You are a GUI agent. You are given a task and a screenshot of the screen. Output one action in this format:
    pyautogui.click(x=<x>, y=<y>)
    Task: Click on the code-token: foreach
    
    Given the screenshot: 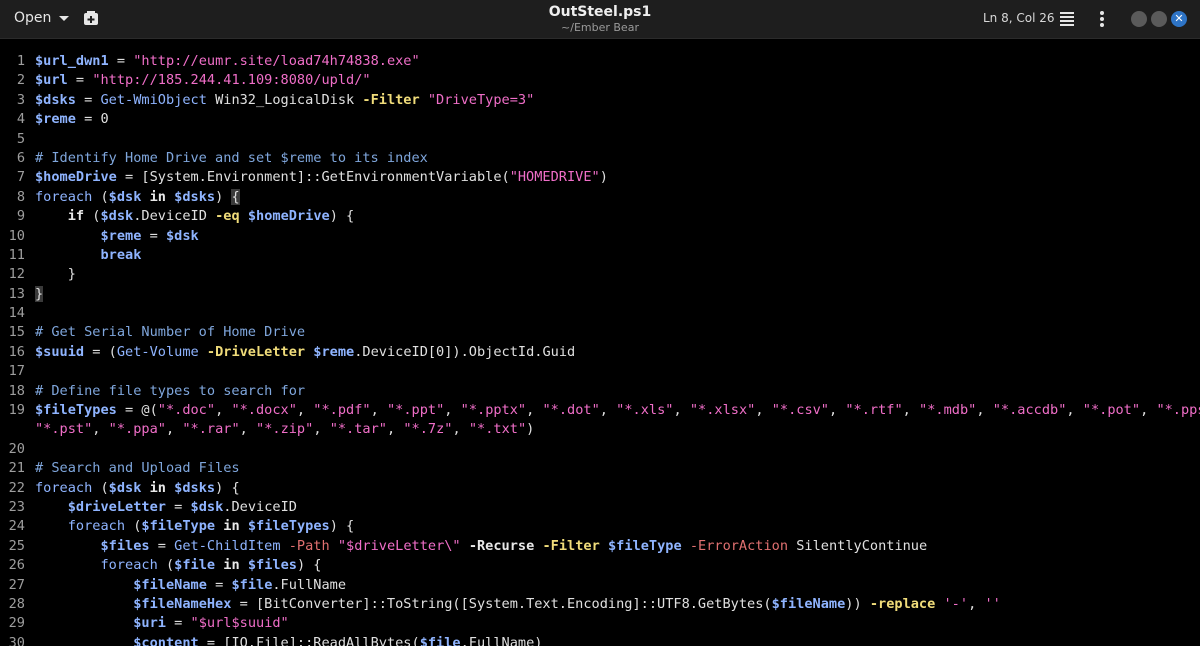 What is the action you would take?
    pyautogui.click(x=64, y=196)
    